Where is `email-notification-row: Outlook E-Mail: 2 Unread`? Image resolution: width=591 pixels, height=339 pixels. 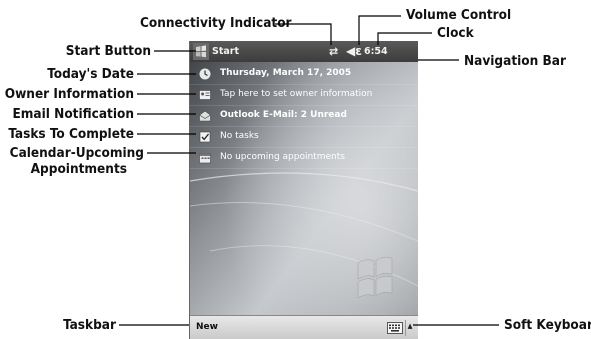 email-notification-row: Outlook E-Mail: 2 Unread is located at coordinates (304, 116).